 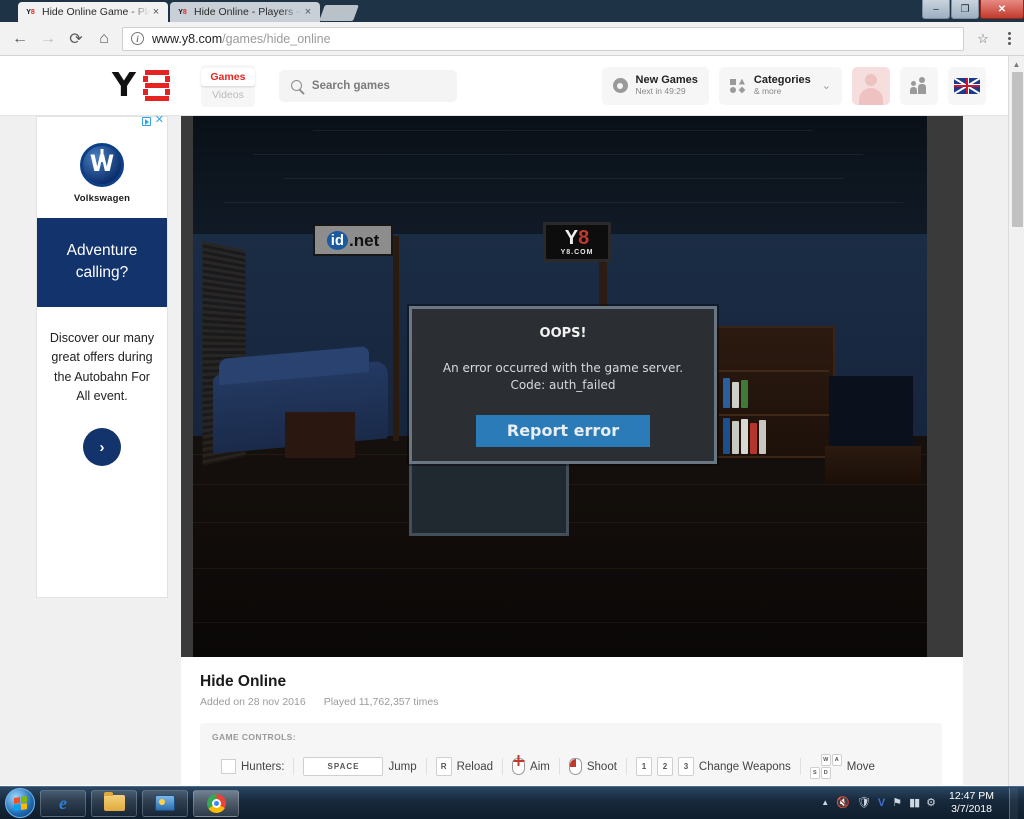 I want to click on chrome-menu-icon, so click(x=1009, y=39).